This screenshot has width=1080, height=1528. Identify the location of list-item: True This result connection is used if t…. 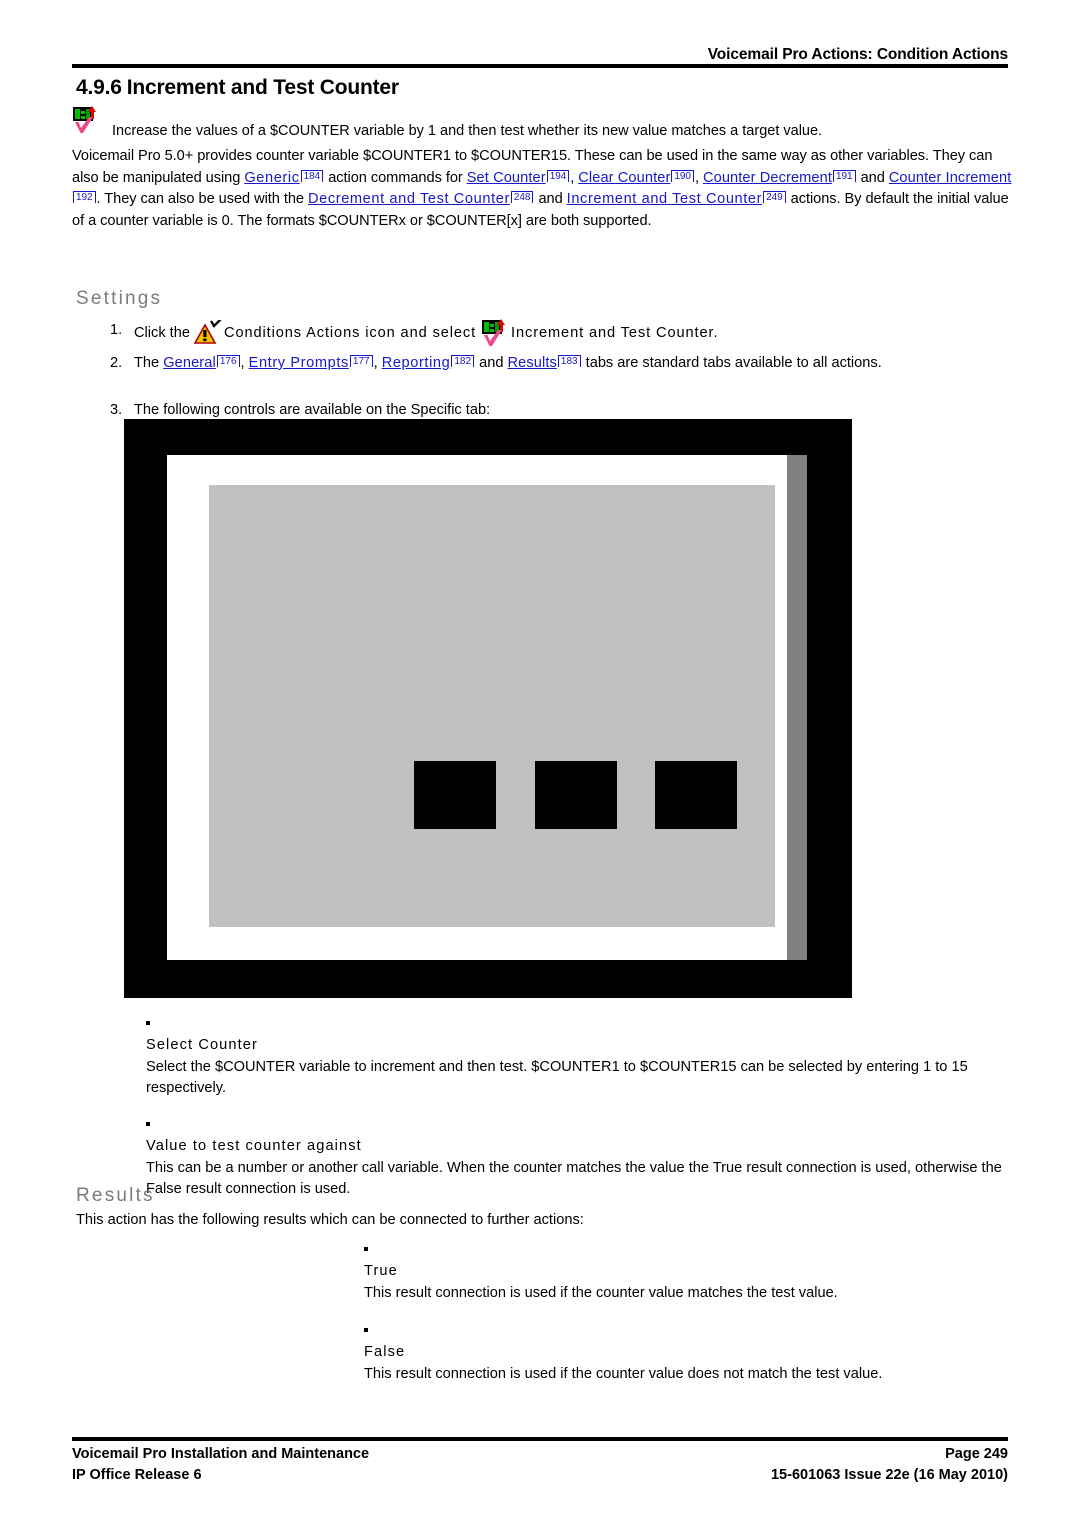
(674, 1272).